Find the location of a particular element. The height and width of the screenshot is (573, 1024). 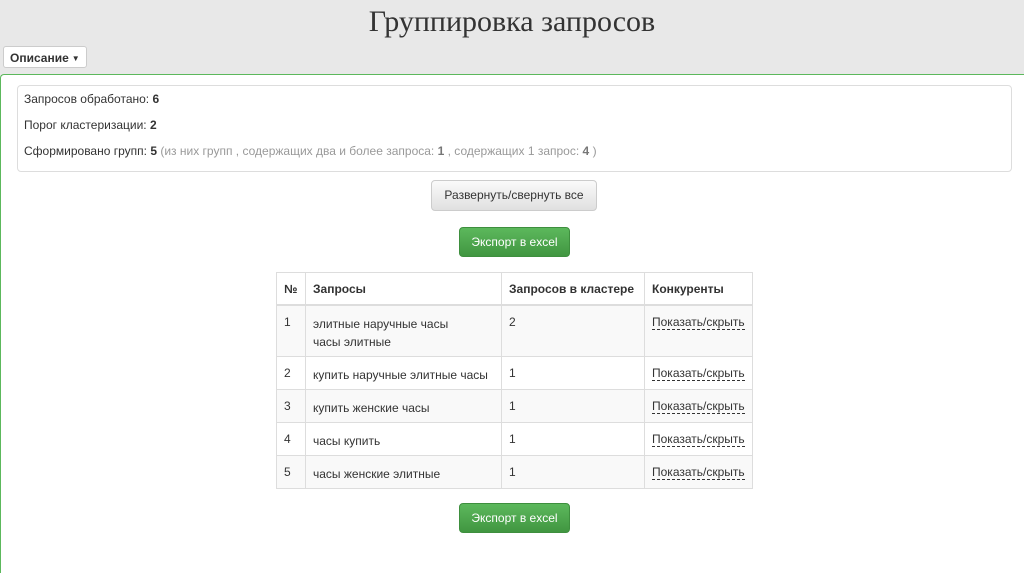

row-queries: часы купить is located at coordinates (403, 439).